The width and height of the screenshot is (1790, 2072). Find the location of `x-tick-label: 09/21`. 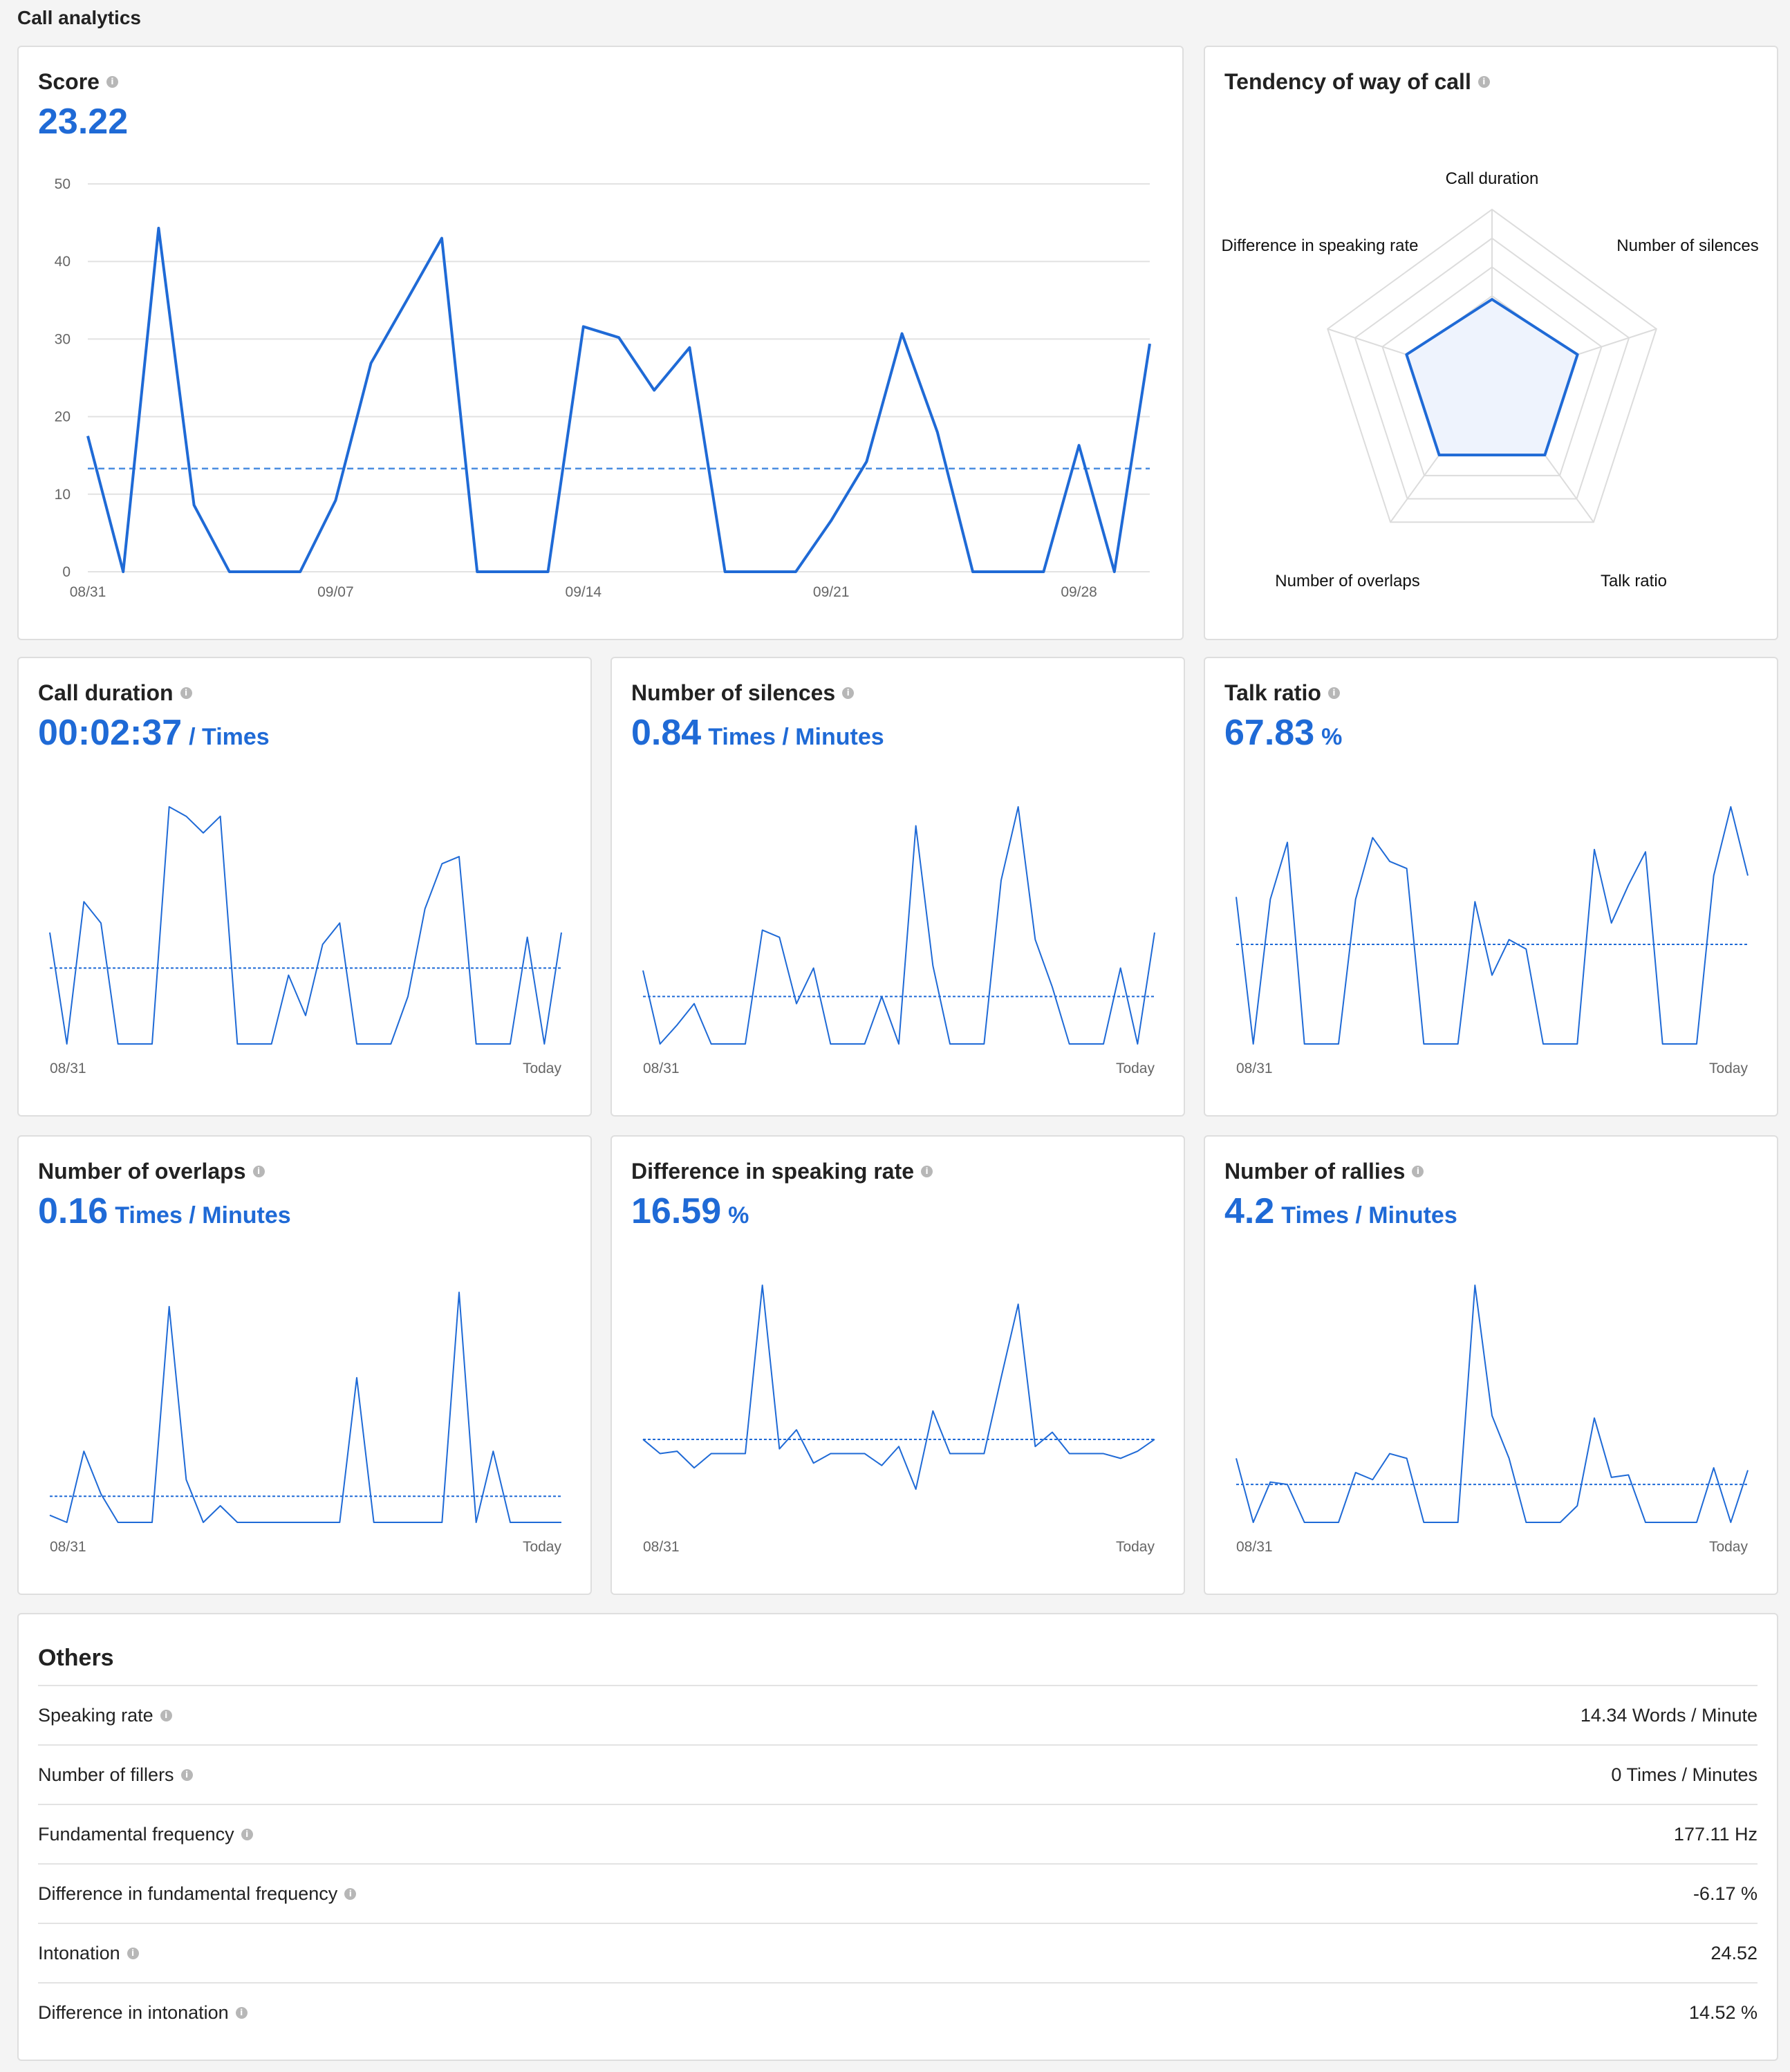

x-tick-label: 09/21 is located at coordinates (832, 592).